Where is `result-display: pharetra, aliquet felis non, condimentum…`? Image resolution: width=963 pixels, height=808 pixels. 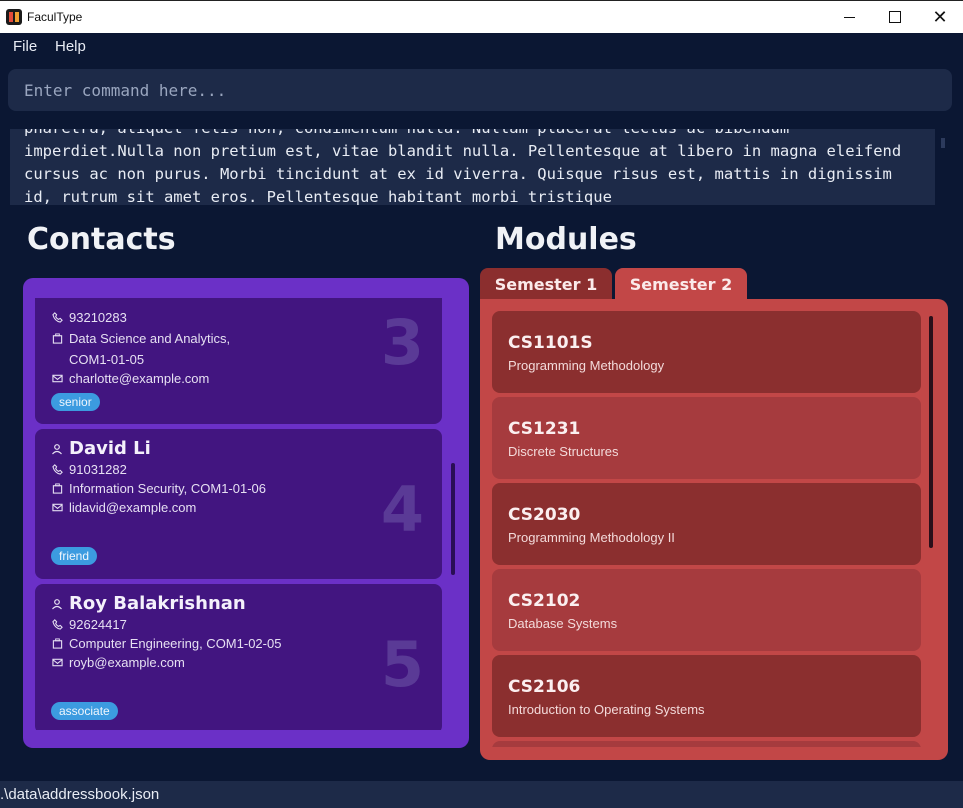
result-display: pharetra, aliquet felis non, condimentum… is located at coordinates (472, 167).